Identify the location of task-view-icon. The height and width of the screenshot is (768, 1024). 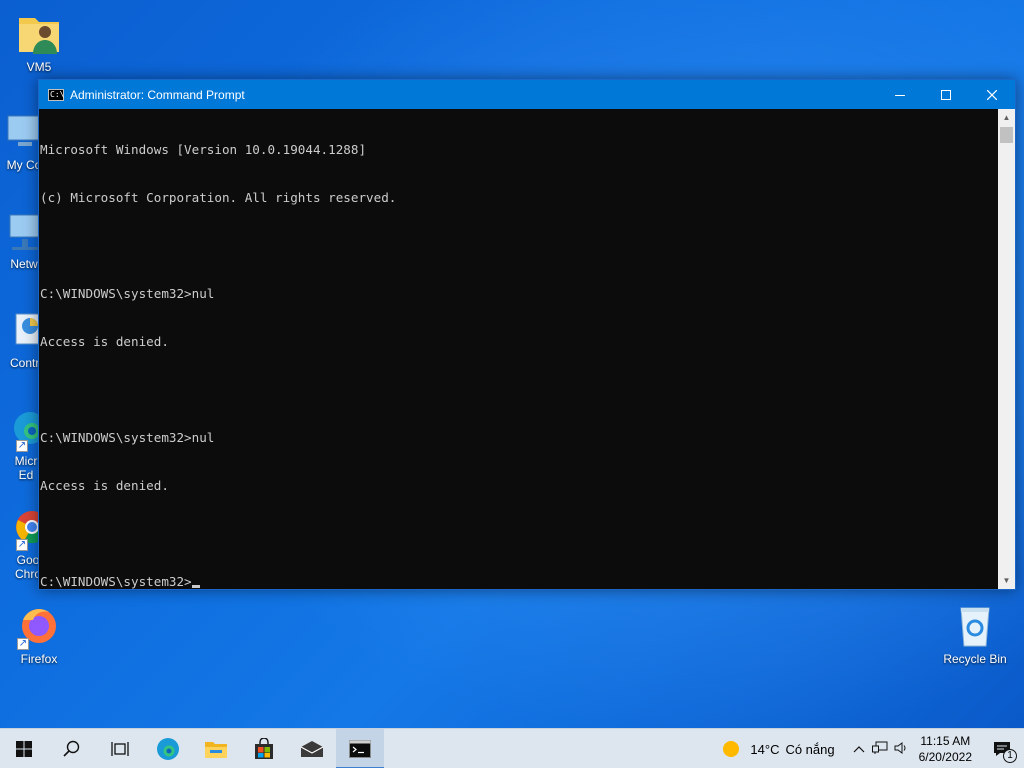
(120, 748).